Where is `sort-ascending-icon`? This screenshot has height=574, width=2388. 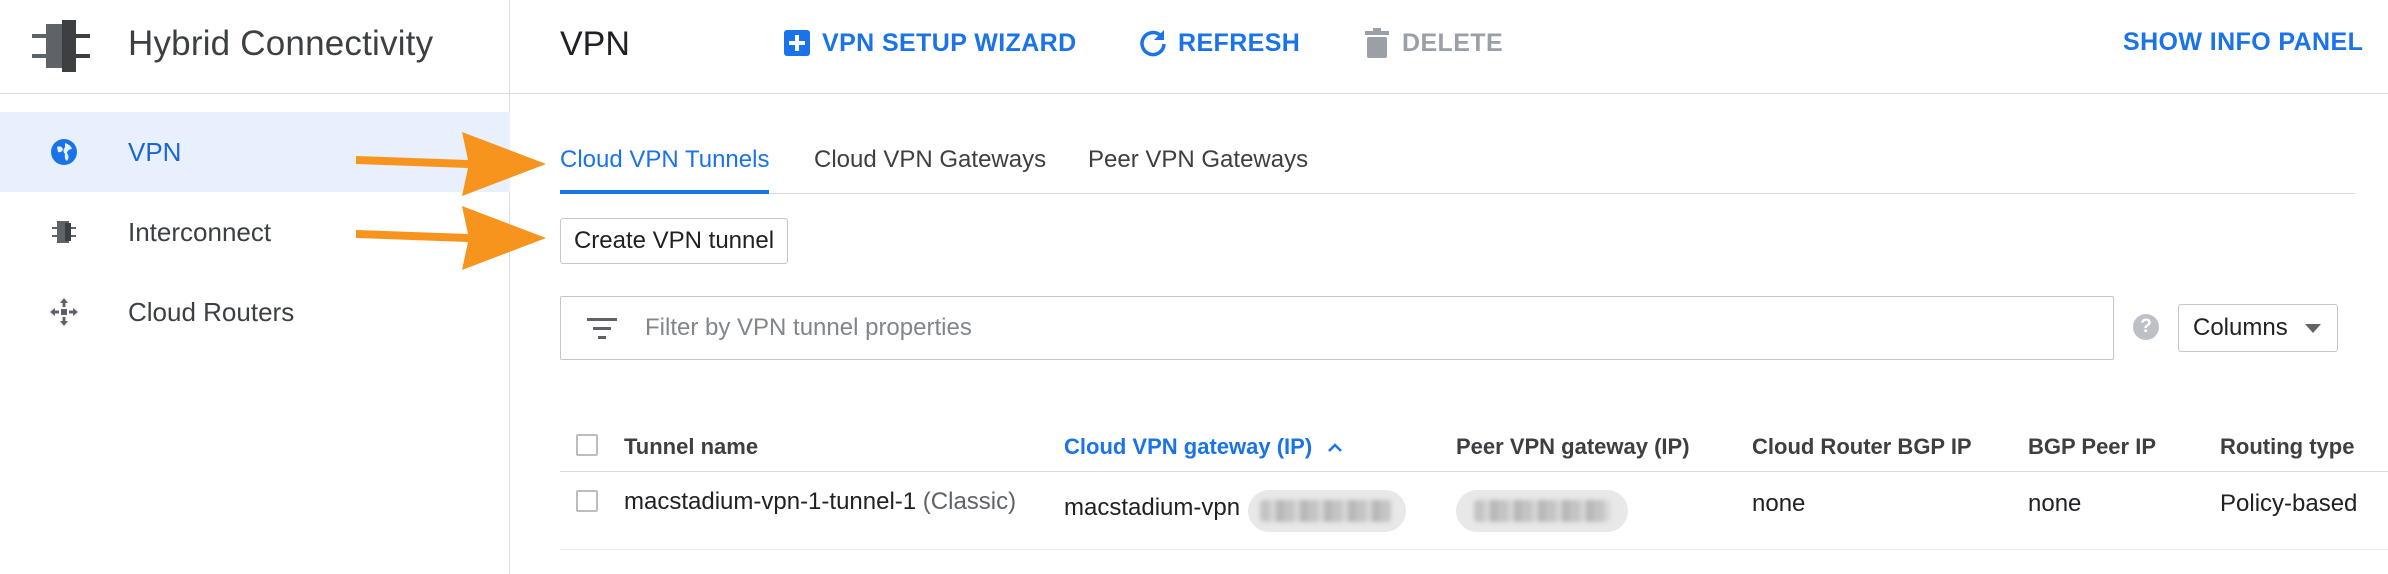
sort-ascending-icon is located at coordinates (1335, 448).